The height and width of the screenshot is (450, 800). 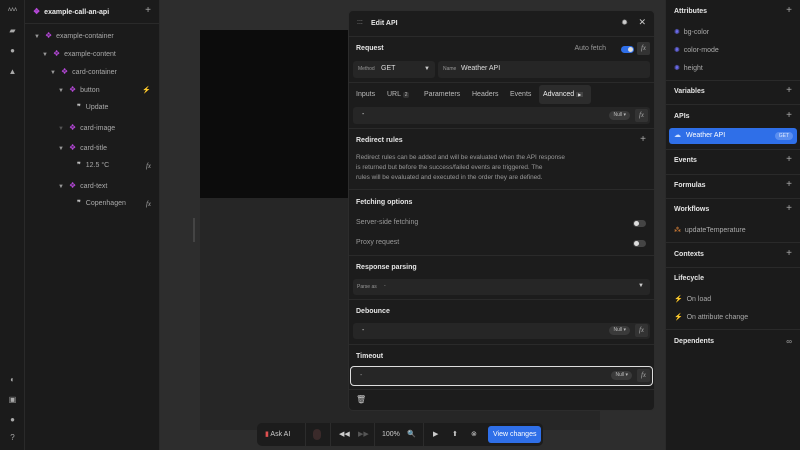 I want to click on tree-item: ▼ ❖ card-title, so click(x=82, y=148).